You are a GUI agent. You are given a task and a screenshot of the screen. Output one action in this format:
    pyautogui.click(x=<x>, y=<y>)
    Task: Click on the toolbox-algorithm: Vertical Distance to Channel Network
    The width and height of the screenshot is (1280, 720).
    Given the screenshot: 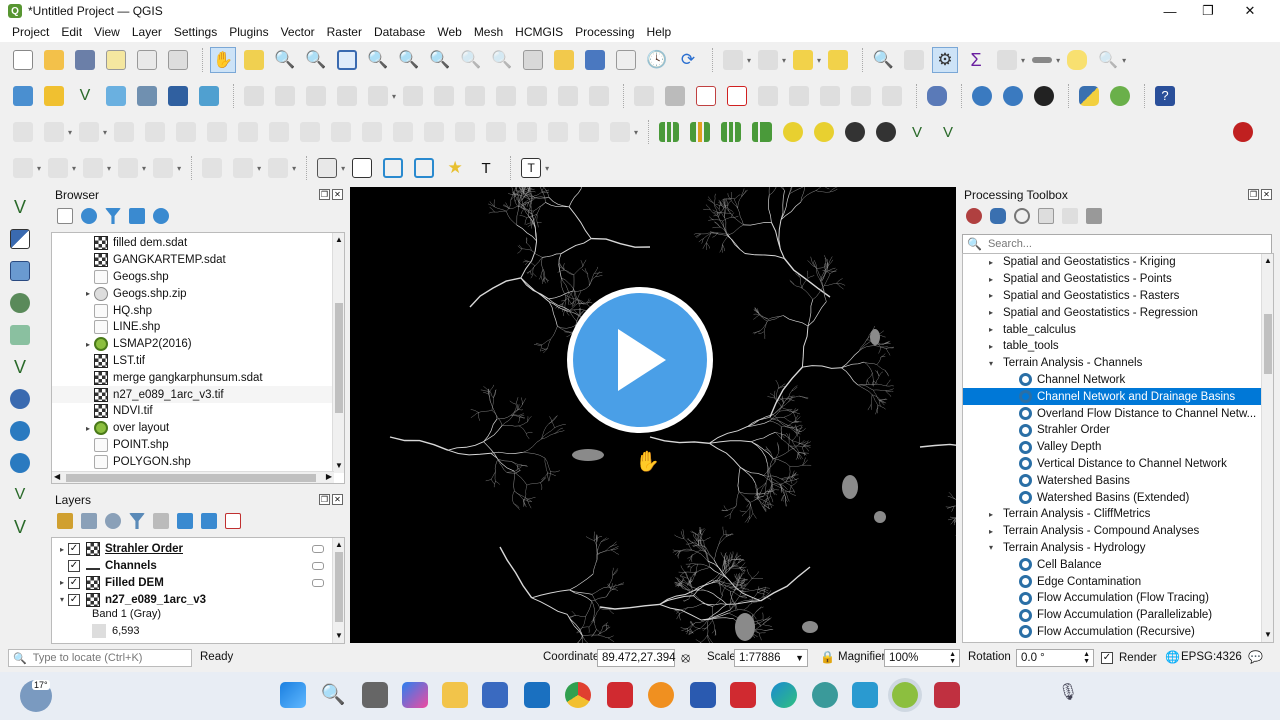 What is the action you would take?
    pyautogui.click(x=1118, y=464)
    